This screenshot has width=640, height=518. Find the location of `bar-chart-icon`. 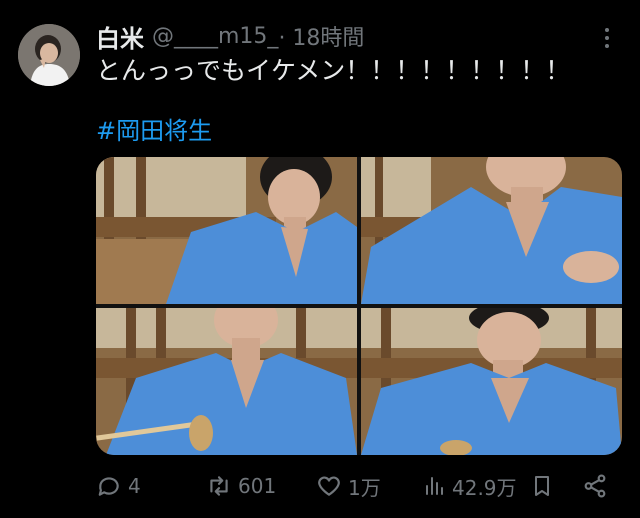

bar-chart-icon is located at coordinates (434, 486).